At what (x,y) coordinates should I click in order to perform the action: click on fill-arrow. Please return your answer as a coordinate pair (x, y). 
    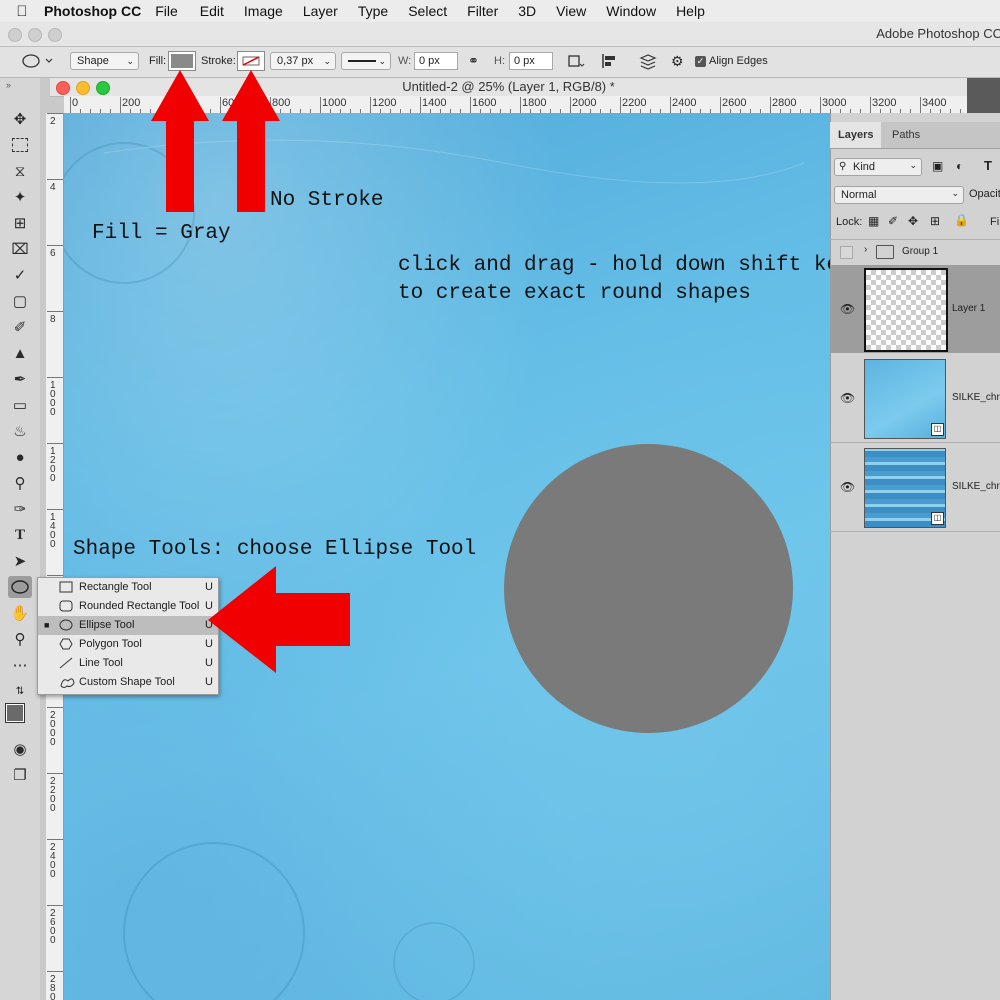
    Looking at the image, I should click on (180, 141).